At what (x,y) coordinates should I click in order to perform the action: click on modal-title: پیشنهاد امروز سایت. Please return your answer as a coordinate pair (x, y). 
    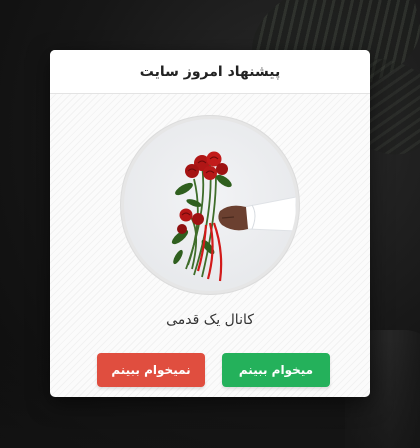
    Looking at the image, I should click on (210, 71).